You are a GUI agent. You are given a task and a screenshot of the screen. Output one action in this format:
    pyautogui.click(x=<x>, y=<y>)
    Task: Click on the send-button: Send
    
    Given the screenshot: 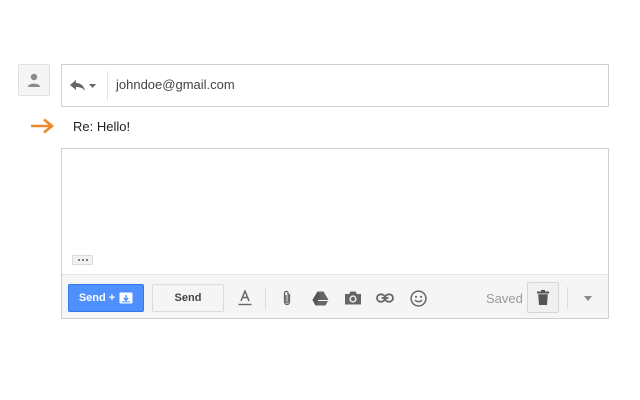 What is the action you would take?
    pyautogui.click(x=188, y=298)
    